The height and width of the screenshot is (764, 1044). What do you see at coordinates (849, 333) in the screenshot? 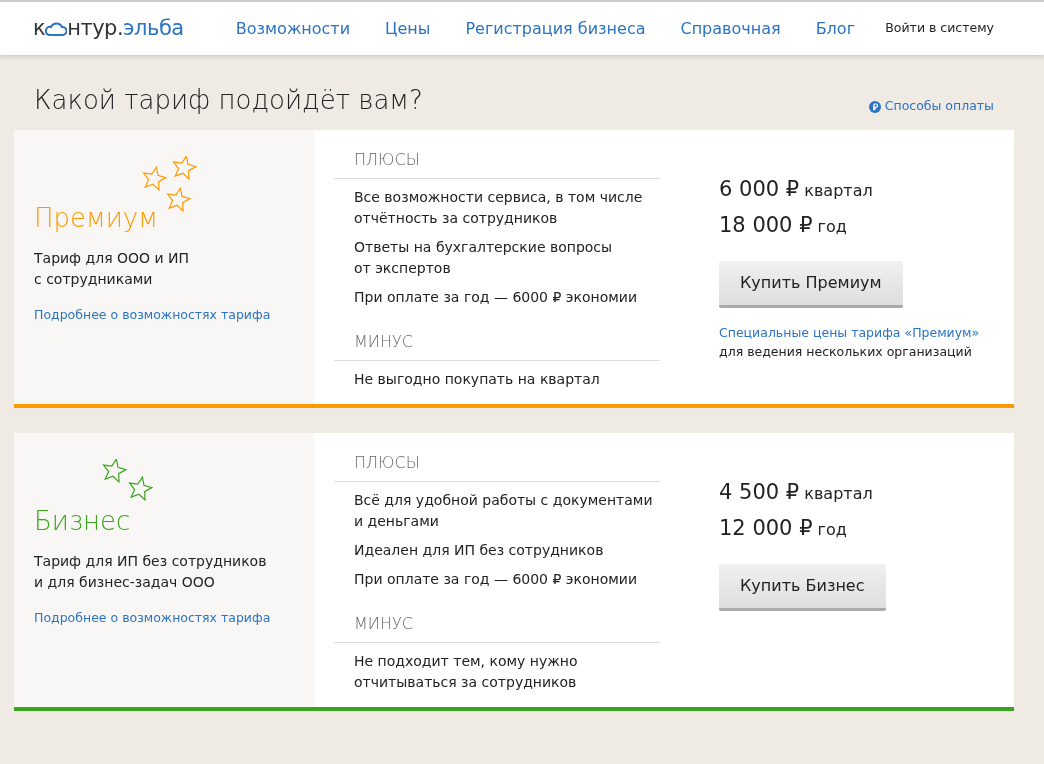
I see `special-prices-link: Специальные цены тарифа «Премиум»` at bounding box center [849, 333].